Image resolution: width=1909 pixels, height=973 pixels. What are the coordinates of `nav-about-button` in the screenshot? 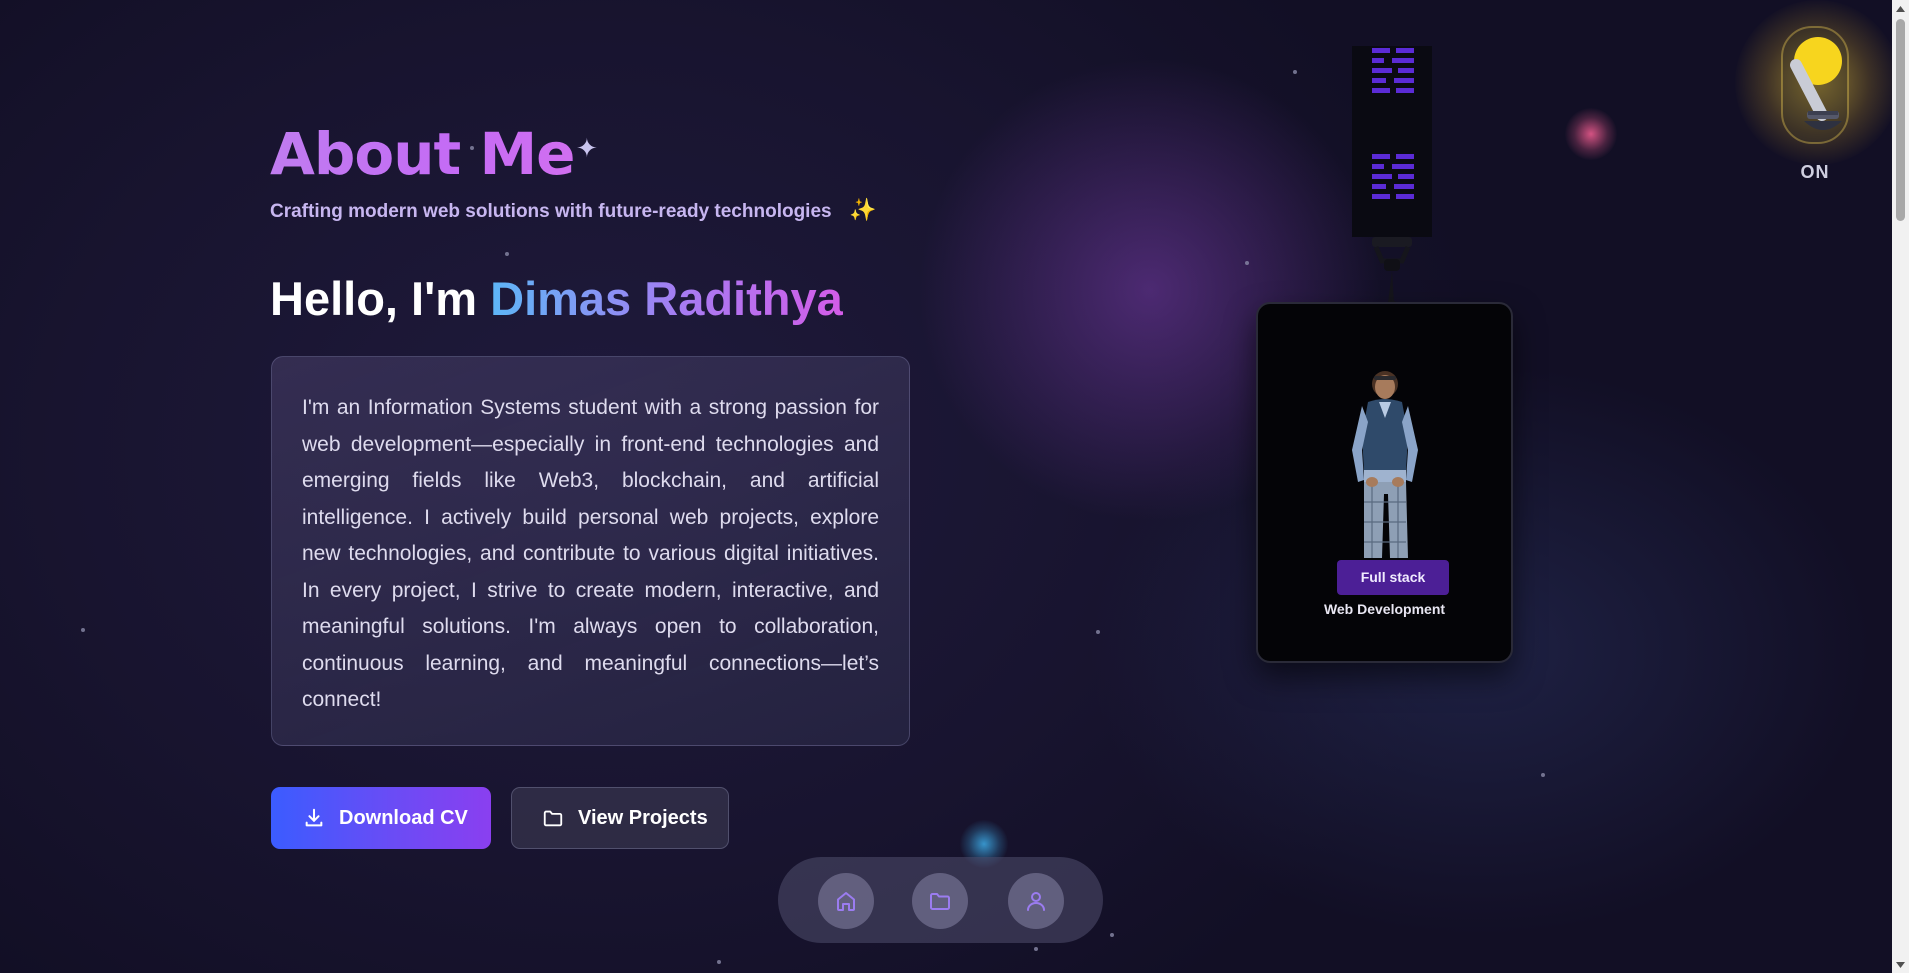 It's located at (1036, 901).